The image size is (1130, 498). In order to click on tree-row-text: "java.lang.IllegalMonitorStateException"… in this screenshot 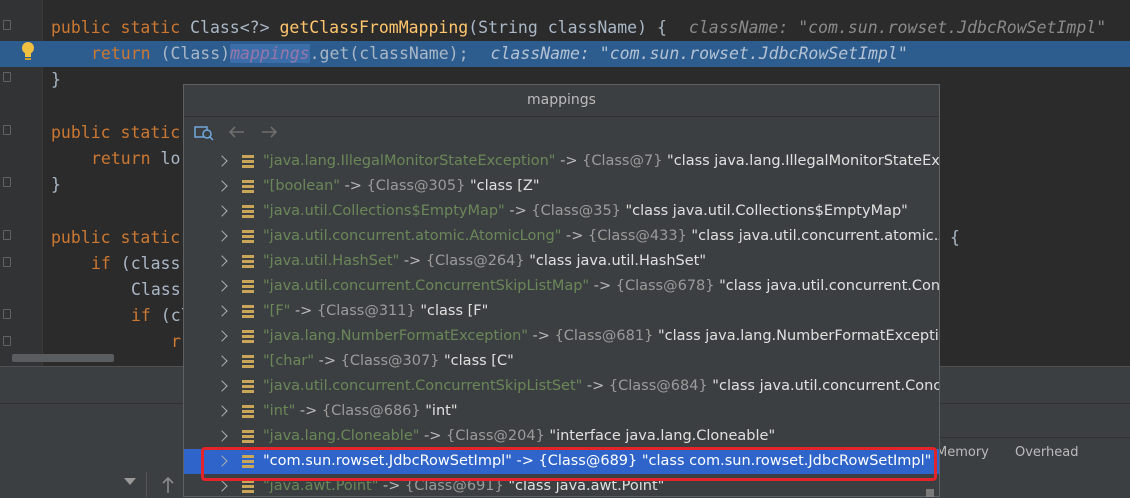, I will do `click(601, 161)`.